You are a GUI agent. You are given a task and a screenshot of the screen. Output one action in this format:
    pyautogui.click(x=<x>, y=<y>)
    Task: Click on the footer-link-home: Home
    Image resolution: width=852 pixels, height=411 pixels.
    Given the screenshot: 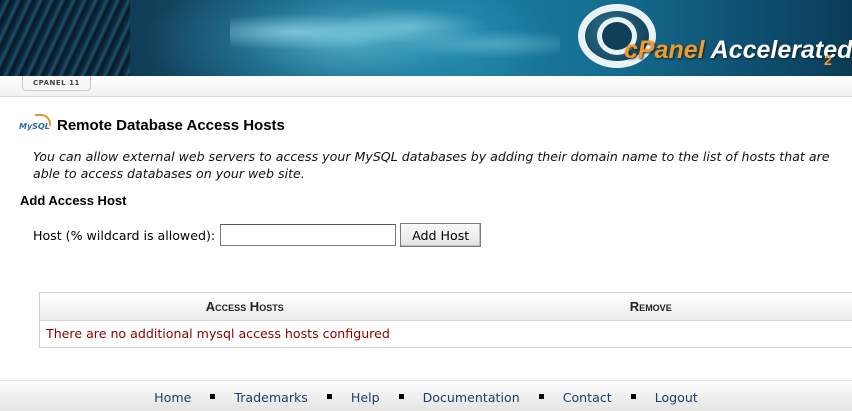 What is the action you would take?
    pyautogui.click(x=172, y=397)
    